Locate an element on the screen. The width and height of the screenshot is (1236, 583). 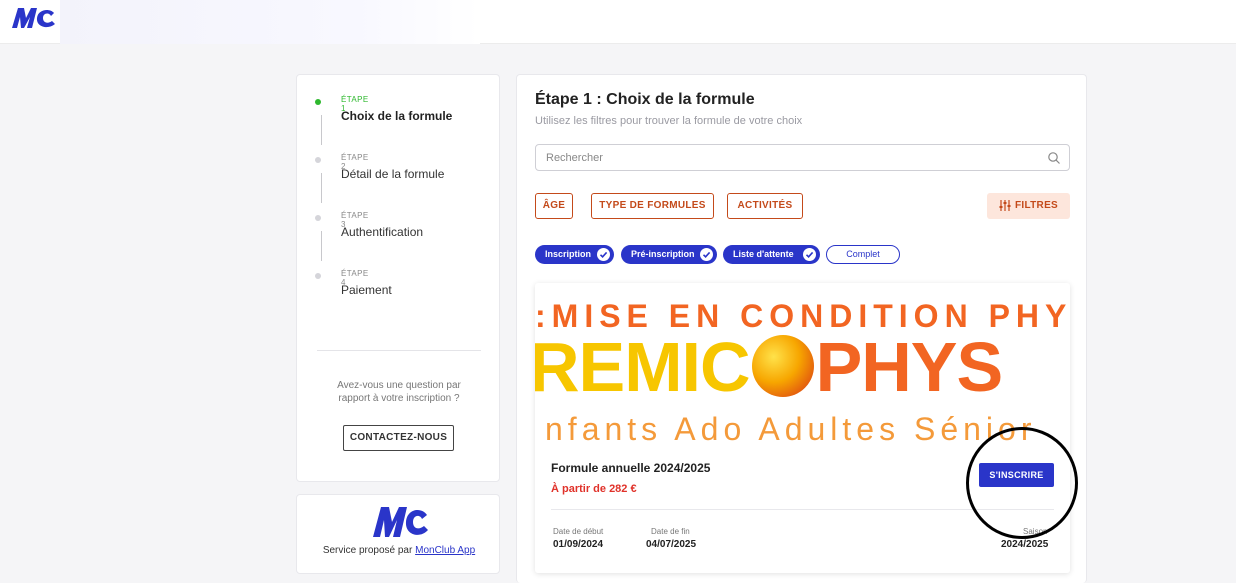
step-3-title: Authentification is located at coordinates (382, 232).